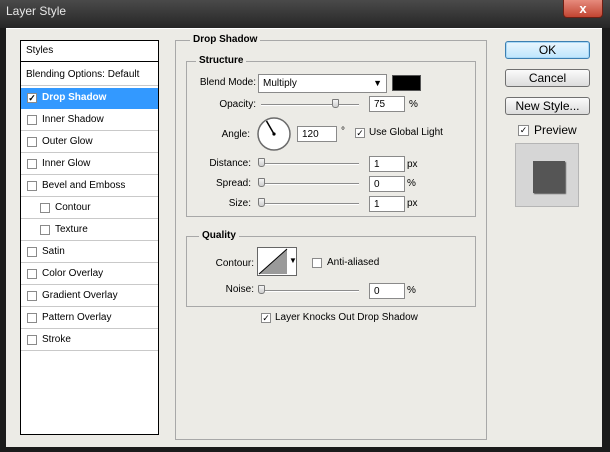 The width and height of the screenshot is (610, 452). I want to click on angle-input, so click(317, 134).